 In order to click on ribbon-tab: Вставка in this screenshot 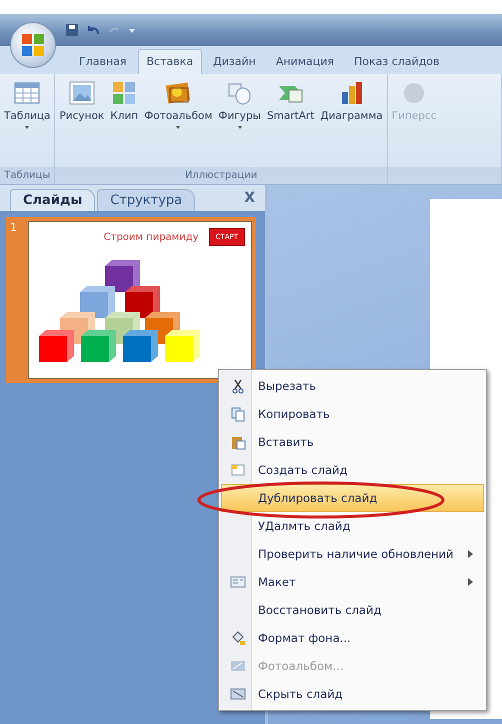, I will do `click(170, 61)`.